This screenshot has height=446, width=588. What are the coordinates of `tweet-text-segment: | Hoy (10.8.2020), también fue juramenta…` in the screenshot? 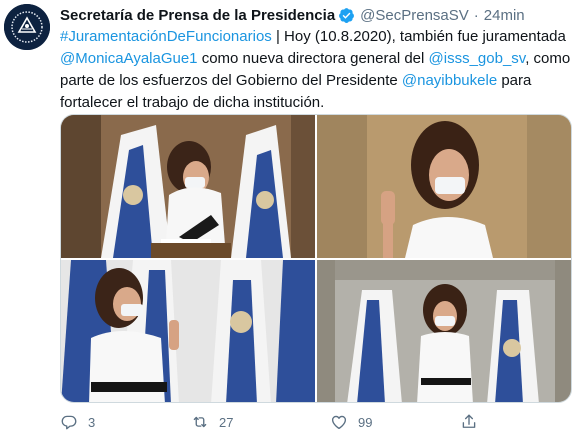 It's located at (418, 36).